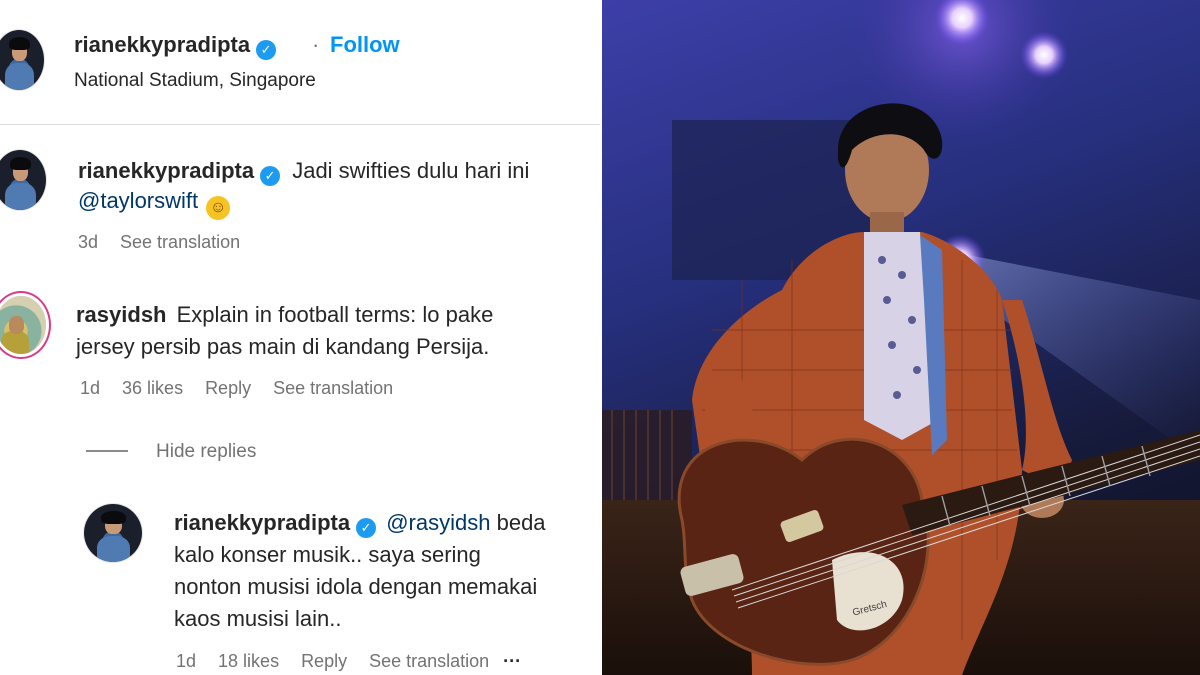  Describe the element at coordinates (335, 314) in the screenshot. I see `comment-text-1: Explain in football terms: lo pake` at that location.